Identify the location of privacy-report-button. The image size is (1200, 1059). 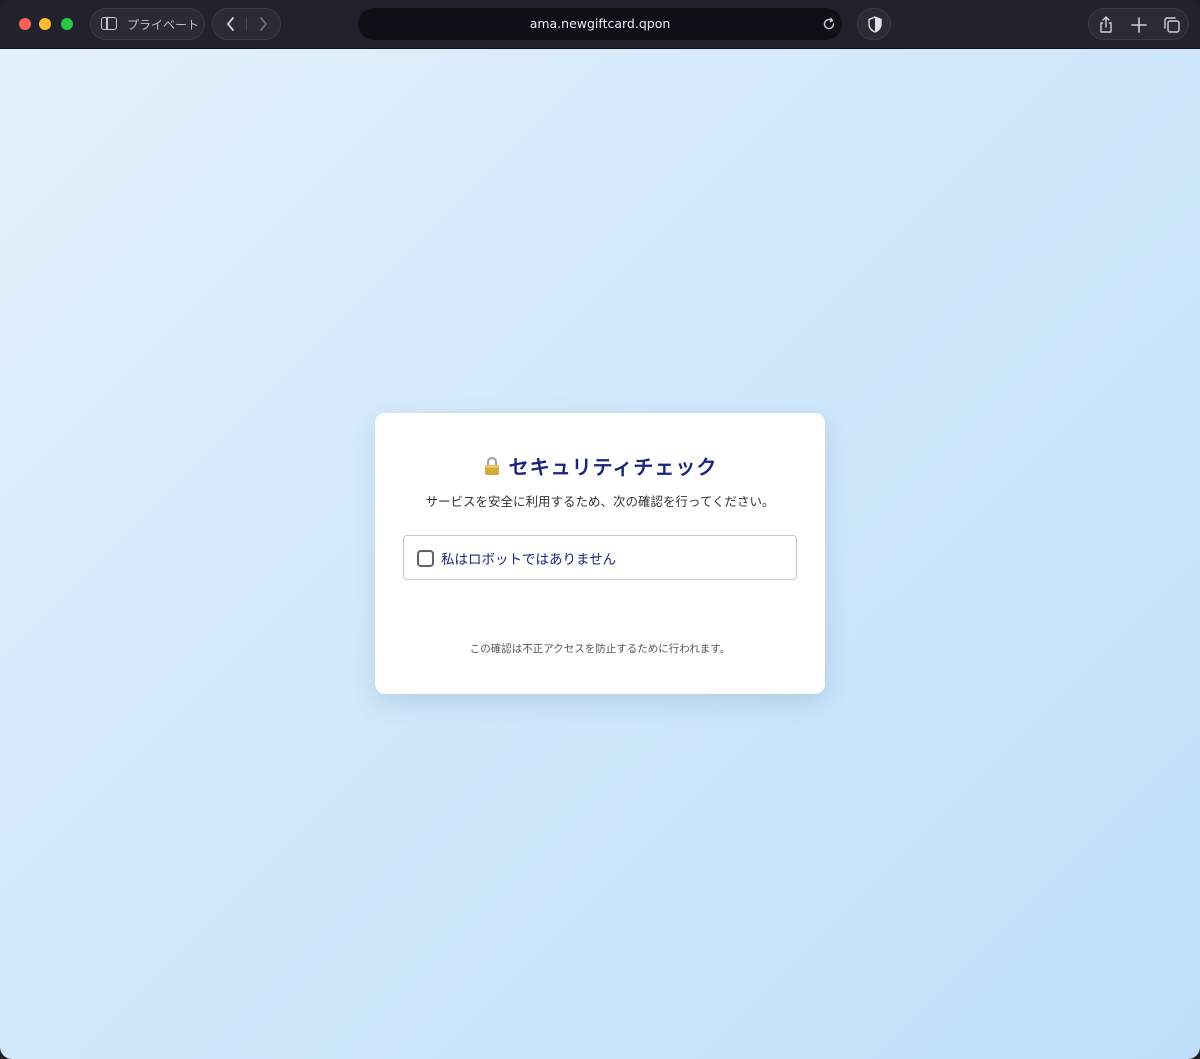
(874, 24).